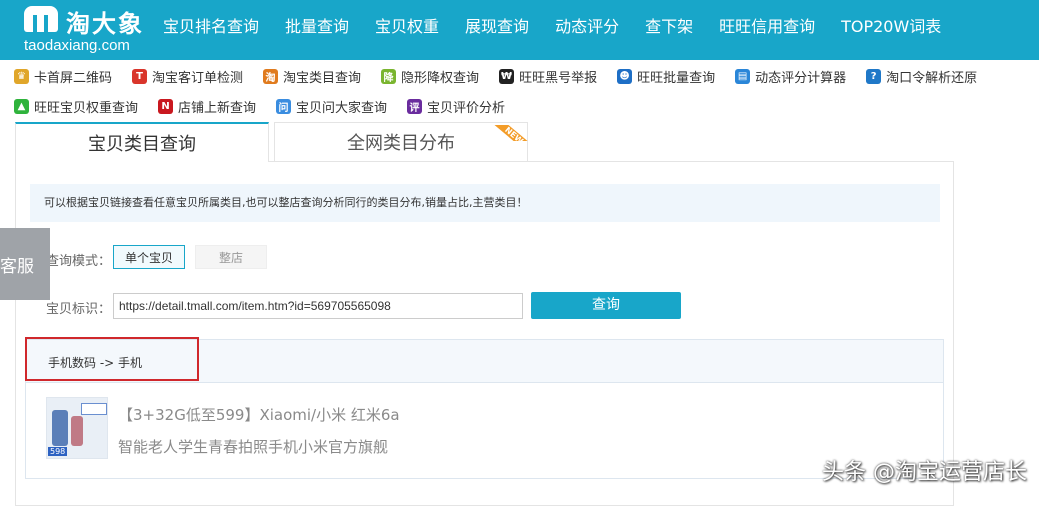 The height and width of the screenshot is (506, 1039). I want to click on tool-link: T 淘宝客订单检测, so click(187, 76).